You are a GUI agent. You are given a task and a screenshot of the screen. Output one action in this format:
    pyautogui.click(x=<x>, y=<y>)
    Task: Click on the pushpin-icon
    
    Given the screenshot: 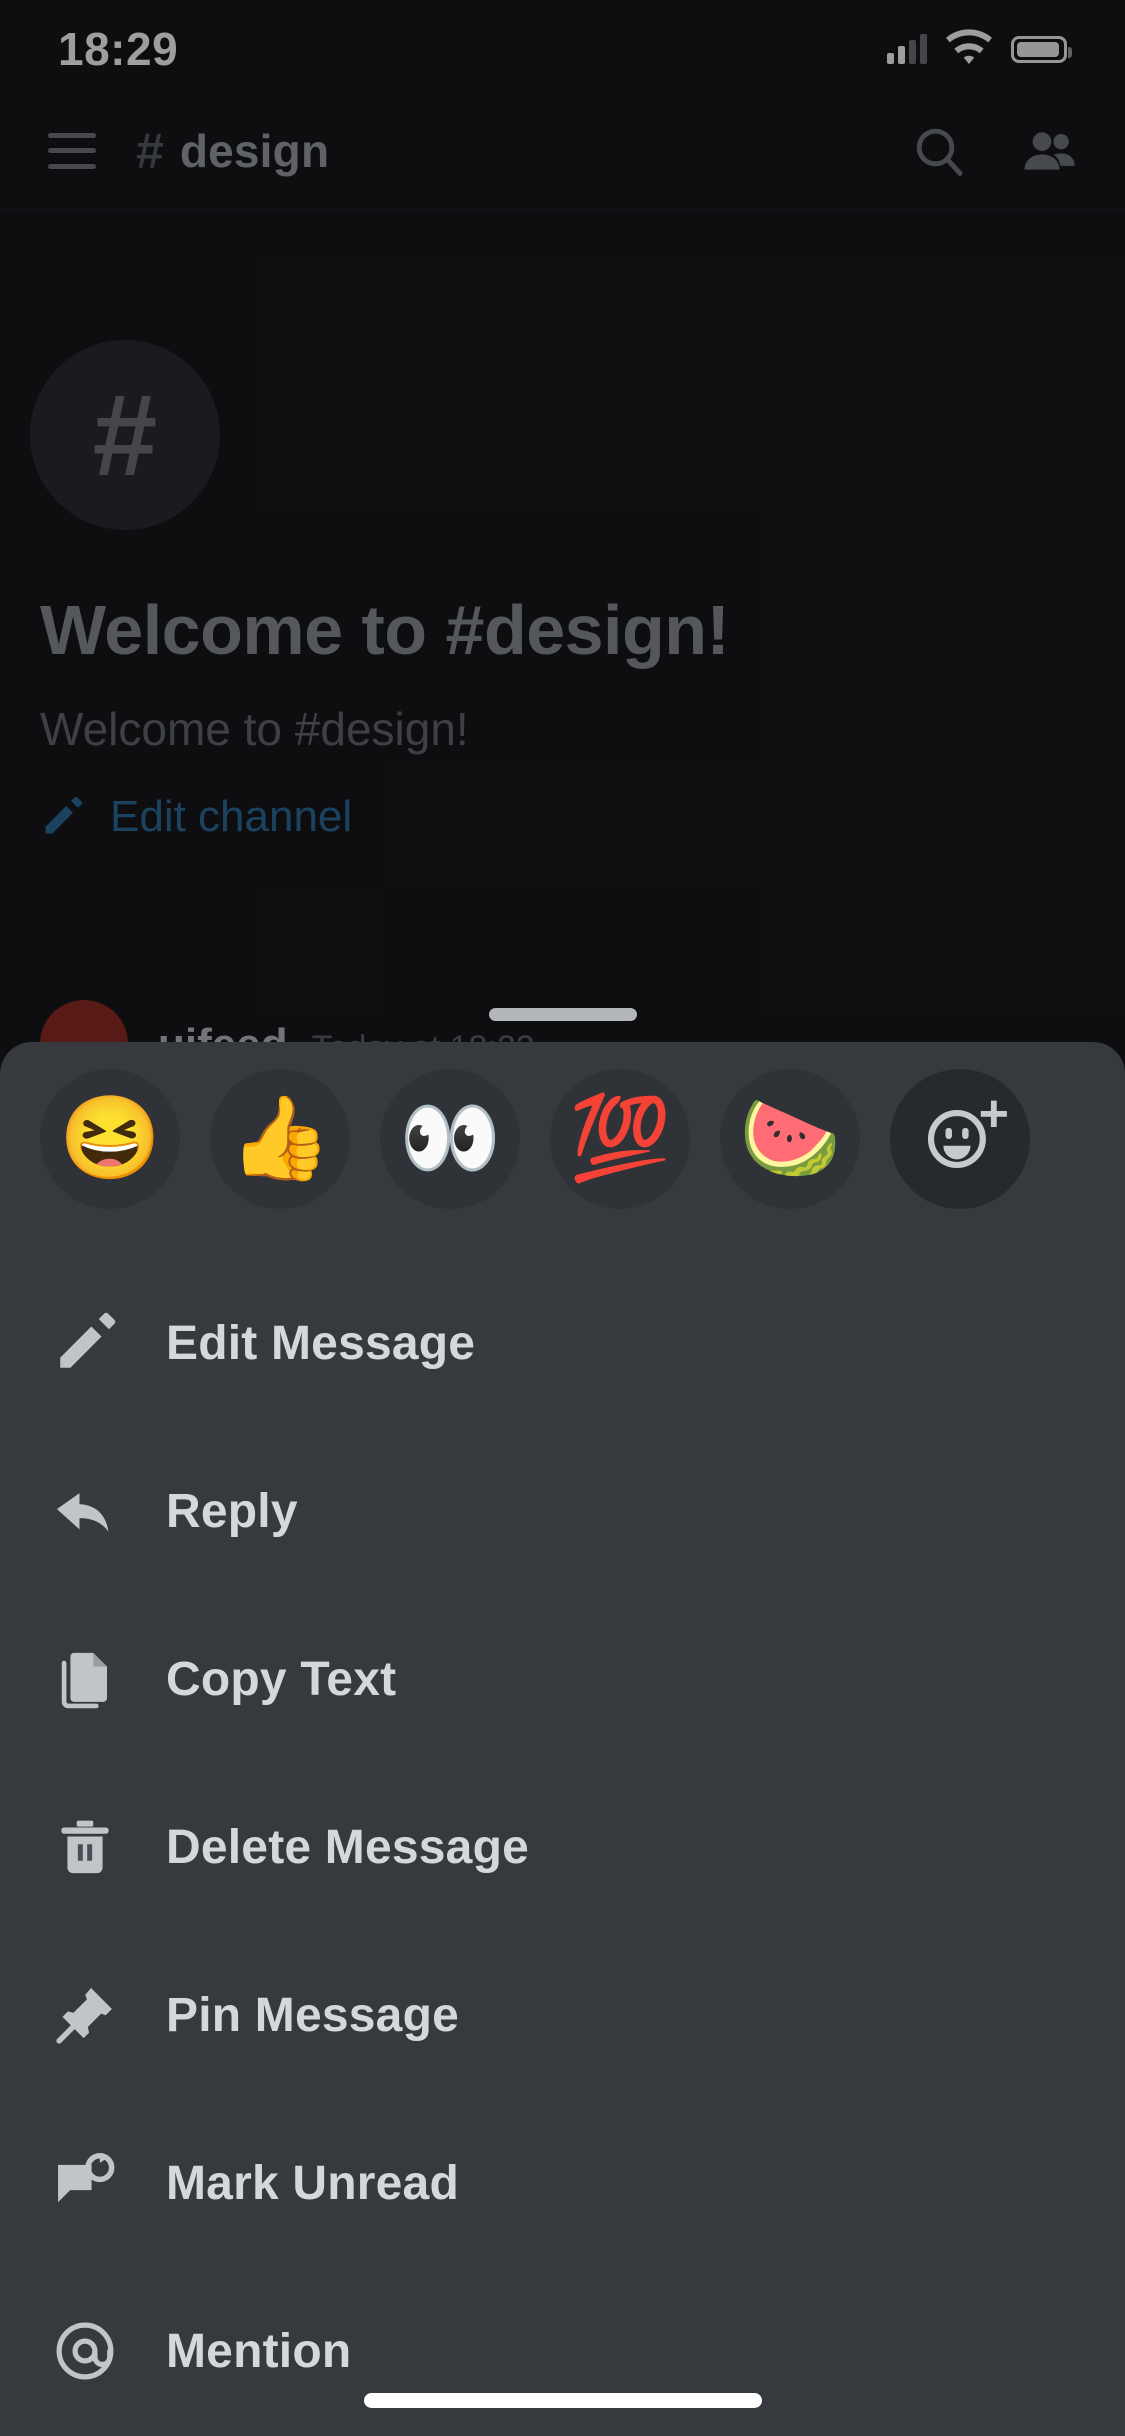 What is the action you would take?
    pyautogui.click(x=85, y=2015)
    